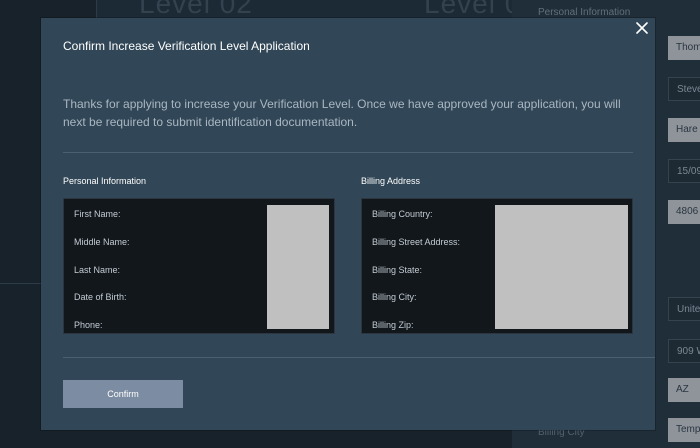 This screenshot has height=448, width=700. What do you see at coordinates (391, 181) in the screenshot?
I see `billing-address-title: Billing Address` at bounding box center [391, 181].